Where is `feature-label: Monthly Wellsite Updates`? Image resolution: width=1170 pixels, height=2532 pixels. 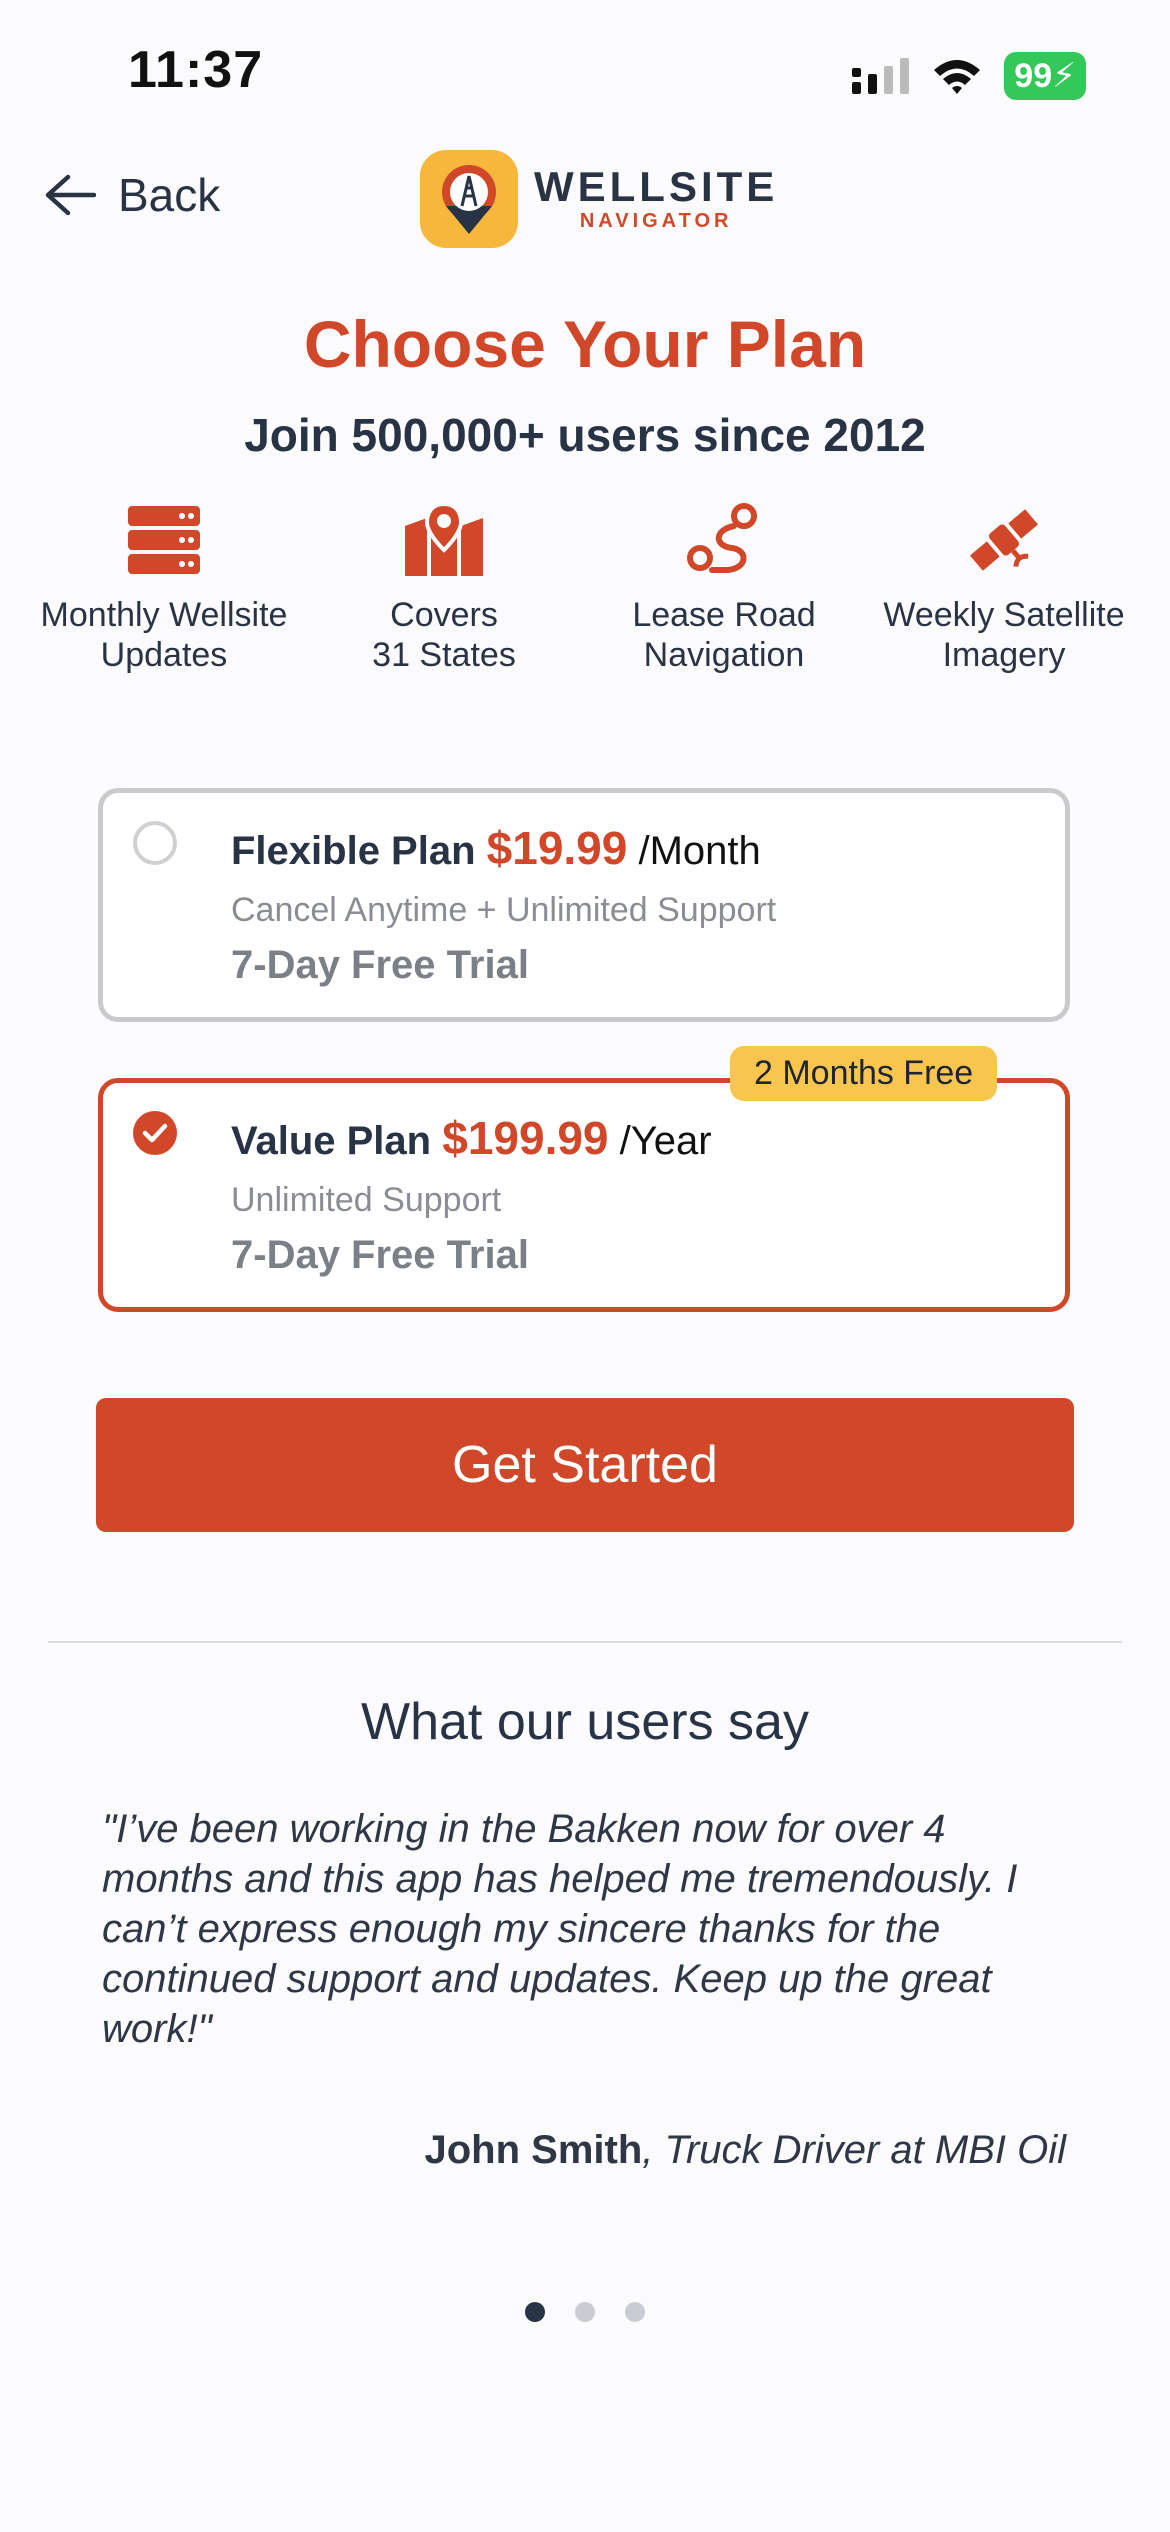 feature-label: Monthly Wellsite Updates is located at coordinates (164, 635).